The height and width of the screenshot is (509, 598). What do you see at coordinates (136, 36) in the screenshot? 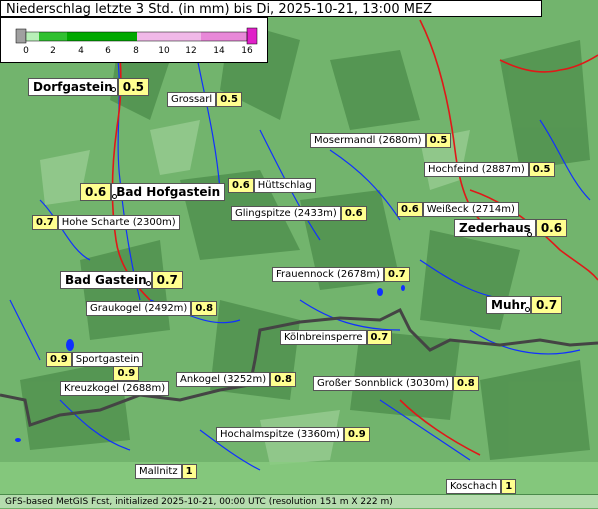
I see `legend-scale` at bounding box center [136, 36].